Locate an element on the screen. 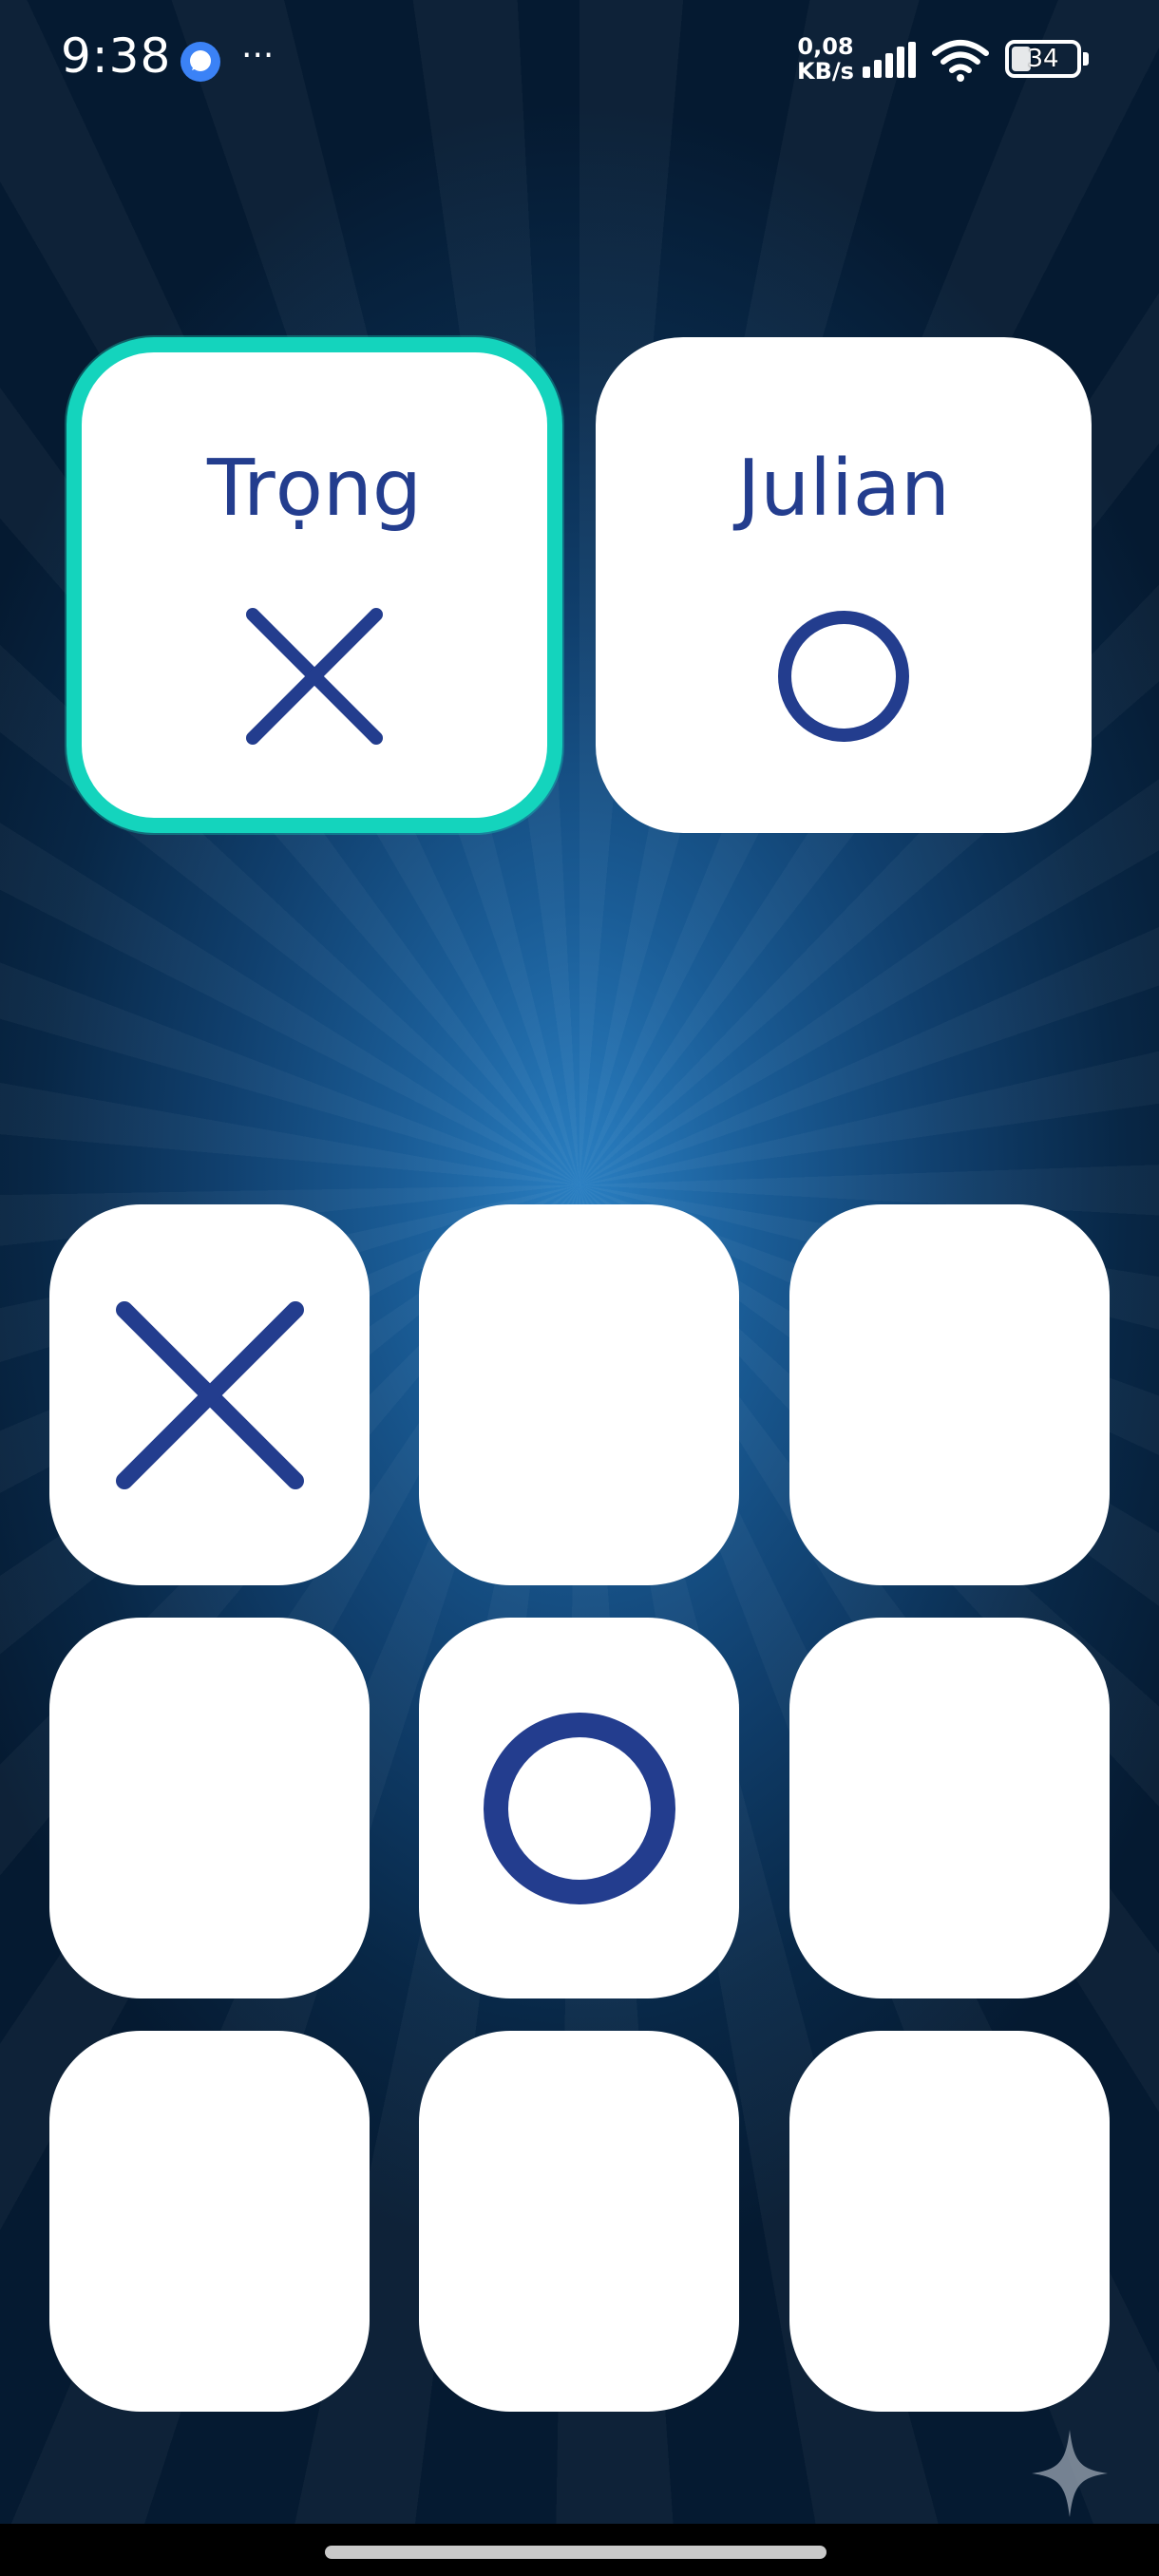 Image resolution: width=1159 pixels, height=2576 pixels. x-mark-icon is located at coordinates (209, 1394).